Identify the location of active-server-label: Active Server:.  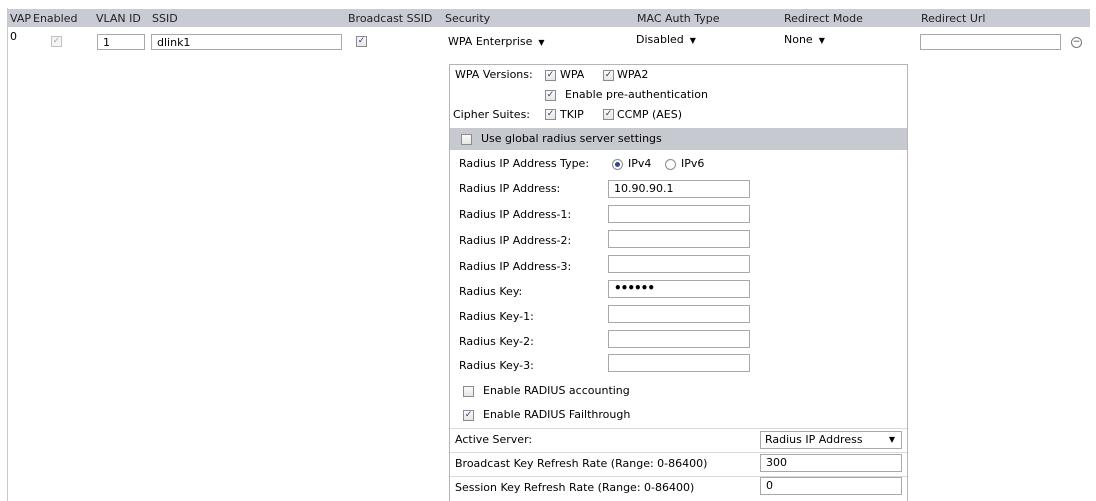
(494, 439).